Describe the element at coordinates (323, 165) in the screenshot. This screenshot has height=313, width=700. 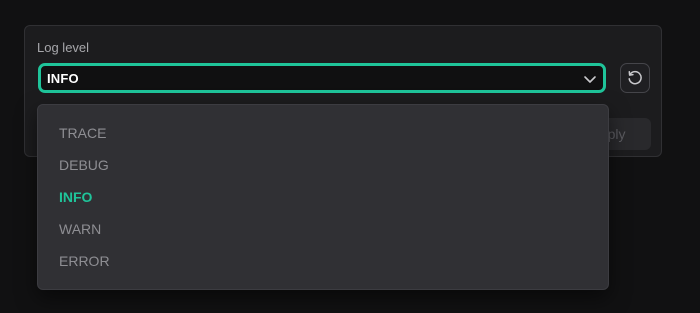
I see `option-debug: DEBUG` at that location.